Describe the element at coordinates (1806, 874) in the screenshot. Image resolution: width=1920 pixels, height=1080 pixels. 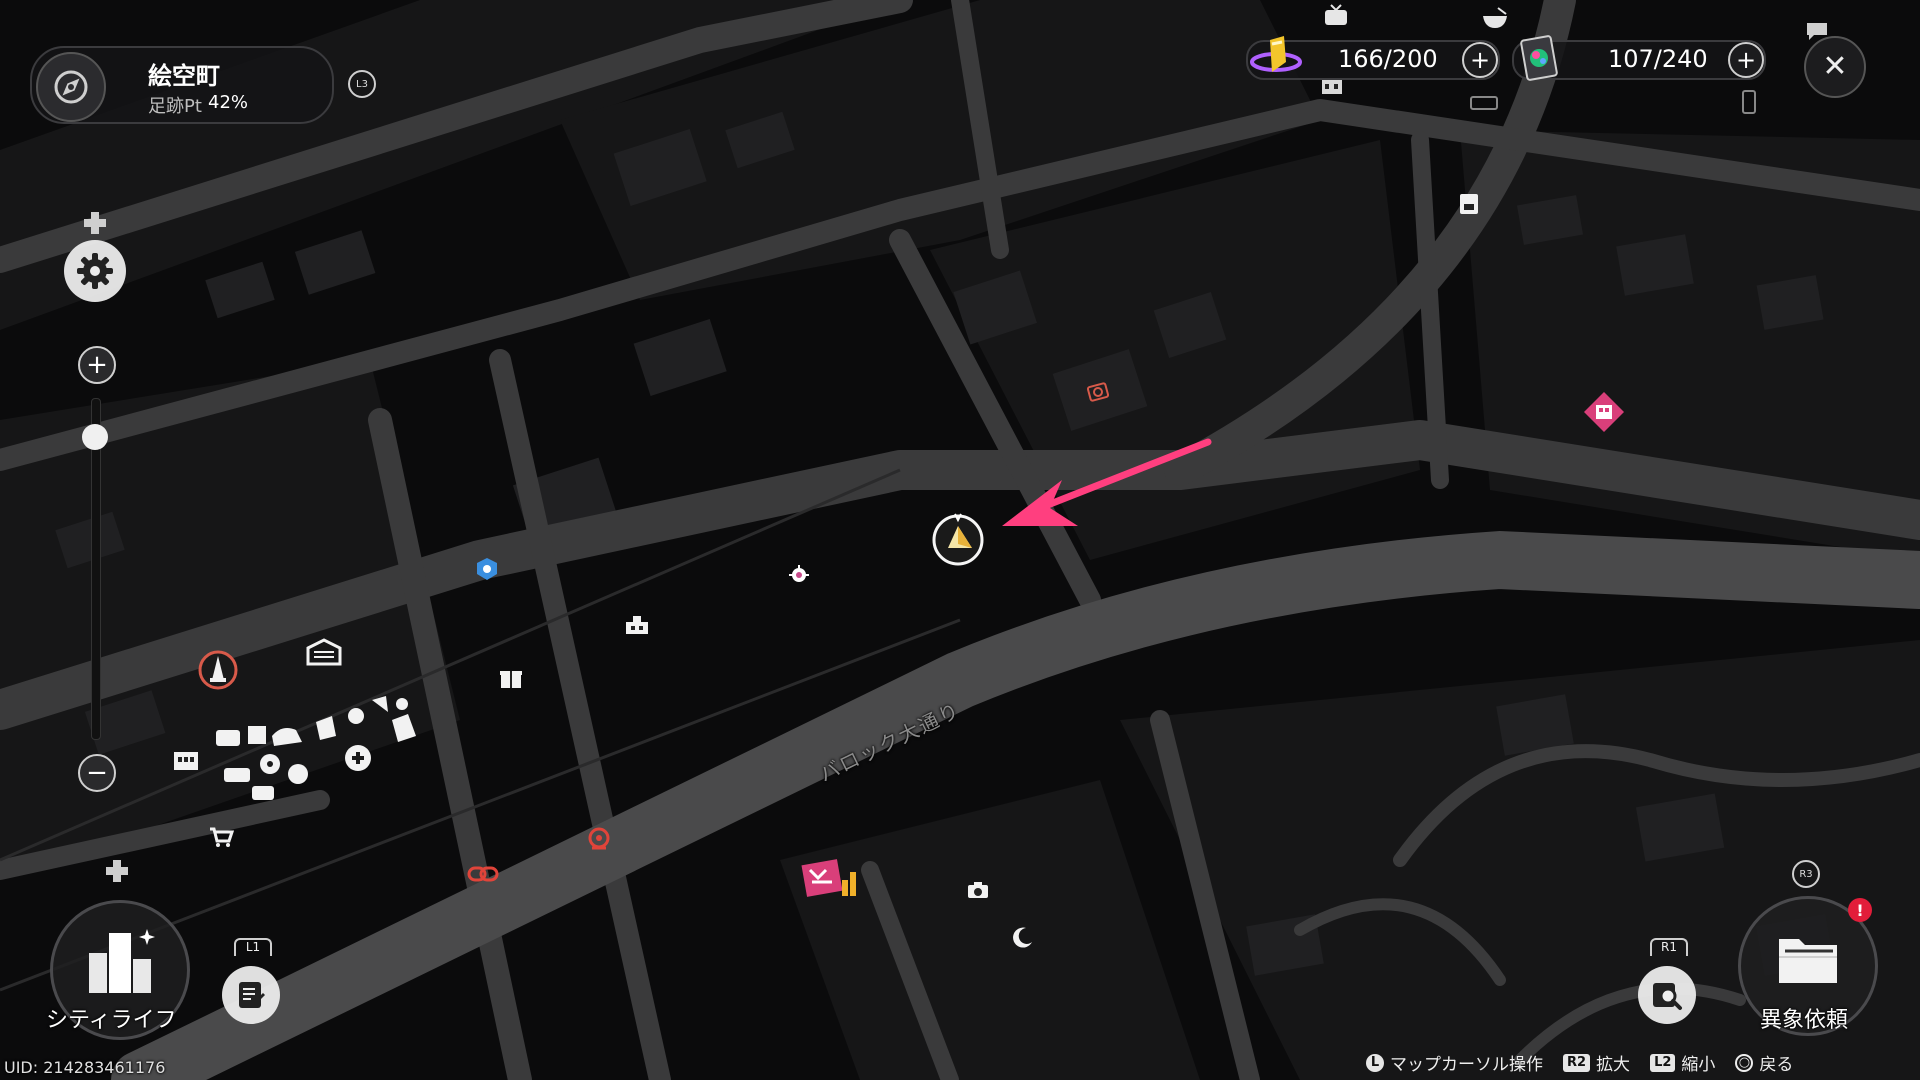
I see `r3-hint: R3` at that location.